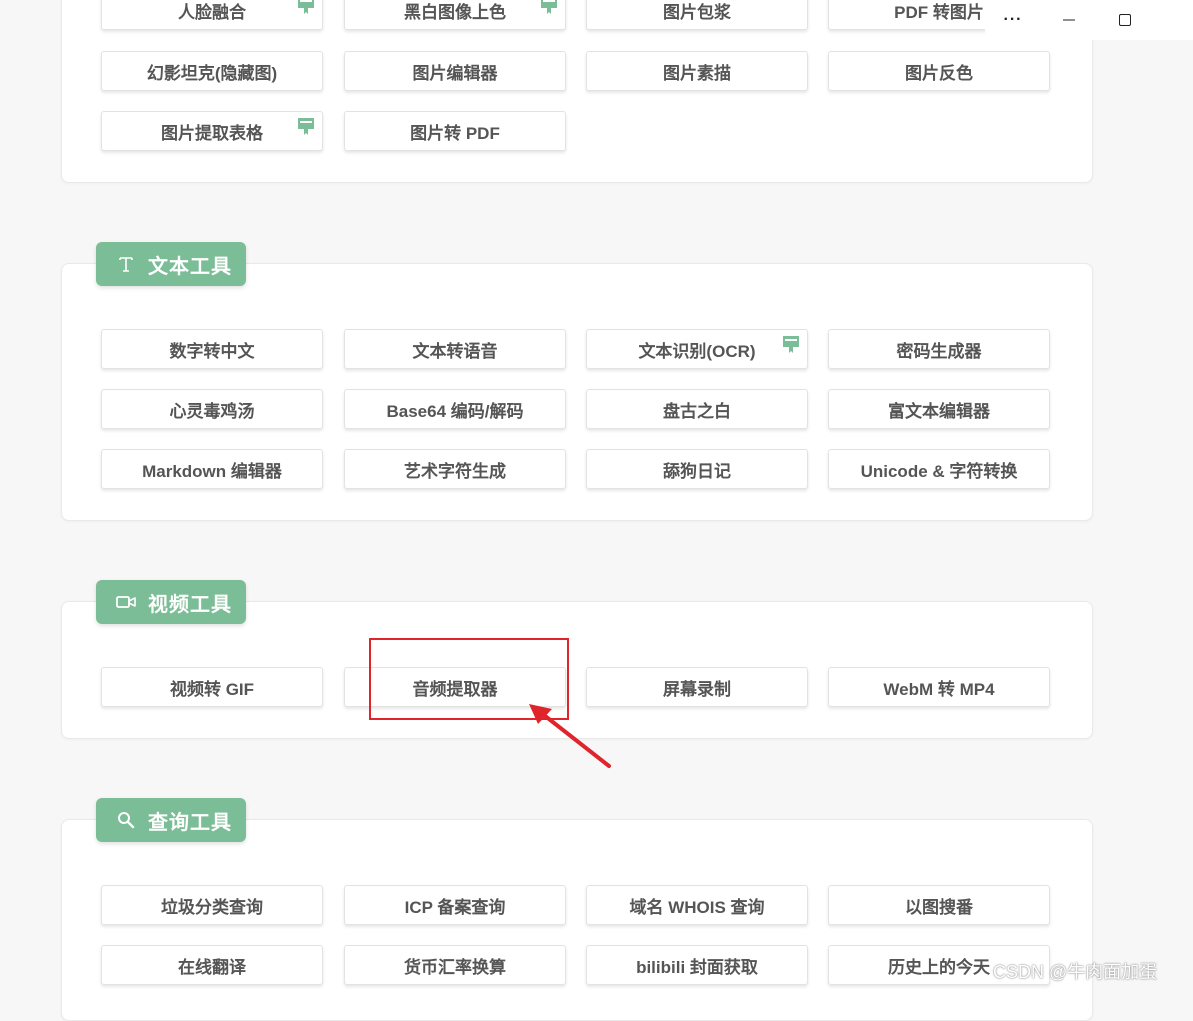 This screenshot has height=1021, width=1193. I want to click on tool-image-to-pdf: 图片转 PDF, so click(455, 131).